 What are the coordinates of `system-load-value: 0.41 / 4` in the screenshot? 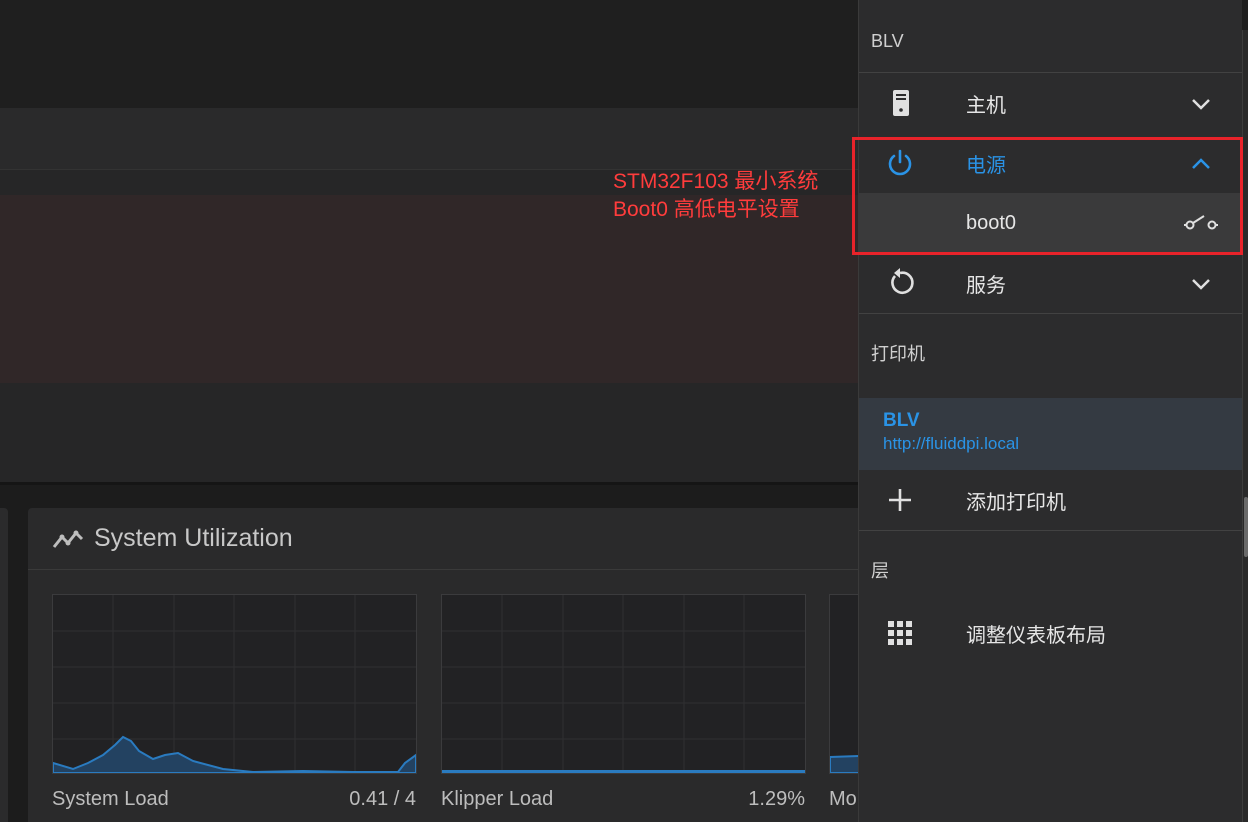 It's located at (382, 799).